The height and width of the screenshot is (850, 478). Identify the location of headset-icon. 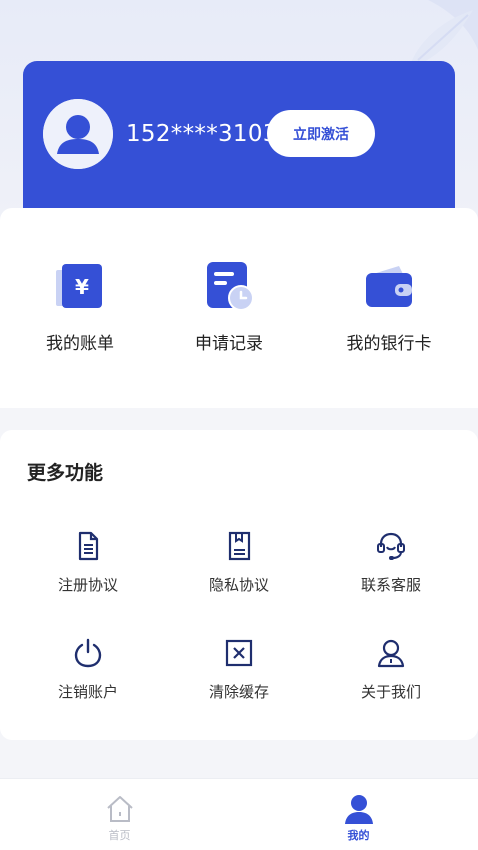
(391, 546).